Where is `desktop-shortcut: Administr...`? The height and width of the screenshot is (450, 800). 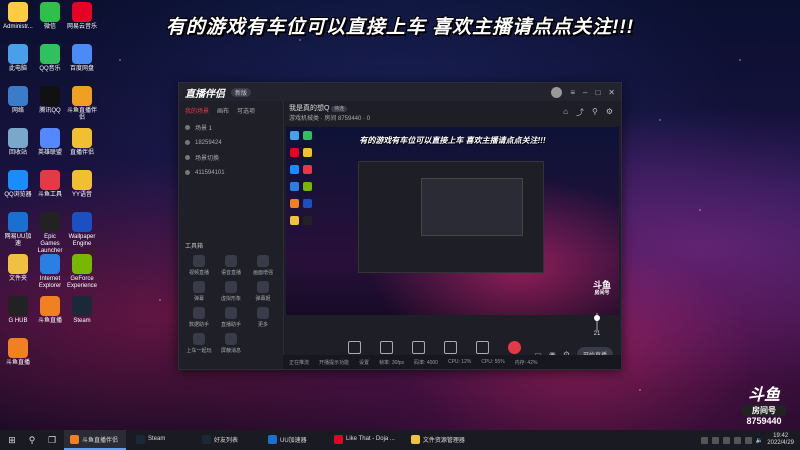 desktop-shortcut: Administr... is located at coordinates (18, 16).